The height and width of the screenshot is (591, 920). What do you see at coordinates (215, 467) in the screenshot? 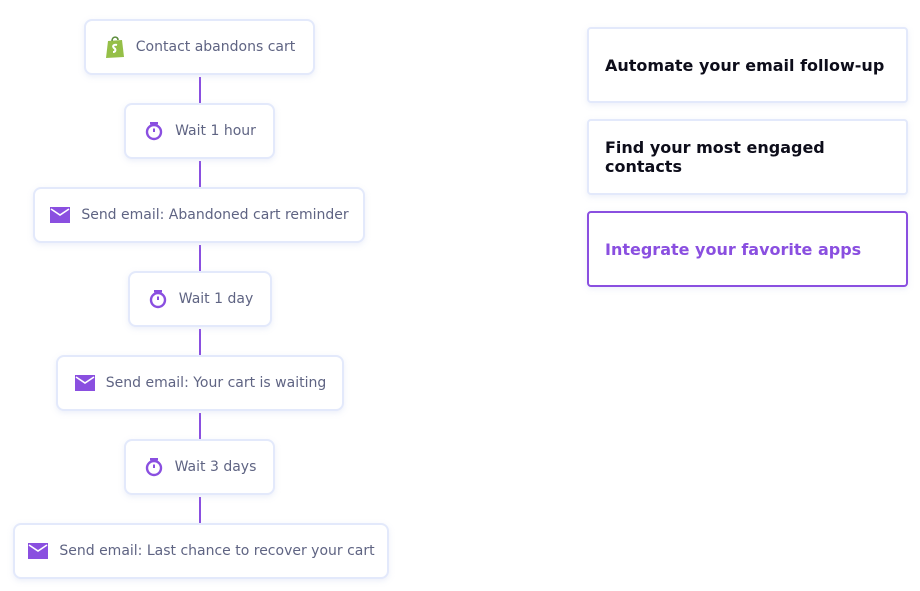
I see `step-label: Wait 3 days` at bounding box center [215, 467].